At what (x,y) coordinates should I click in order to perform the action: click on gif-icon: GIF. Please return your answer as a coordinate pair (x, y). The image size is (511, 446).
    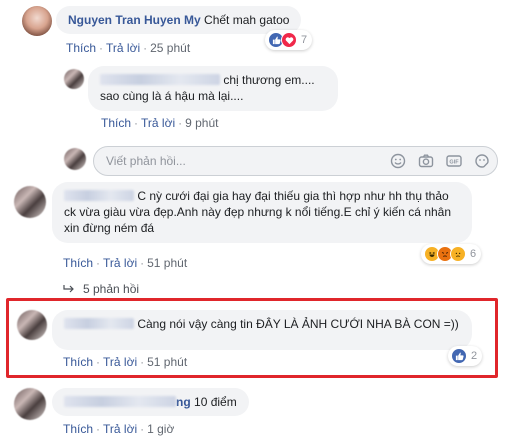
    Looking at the image, I should click on (454, 161).